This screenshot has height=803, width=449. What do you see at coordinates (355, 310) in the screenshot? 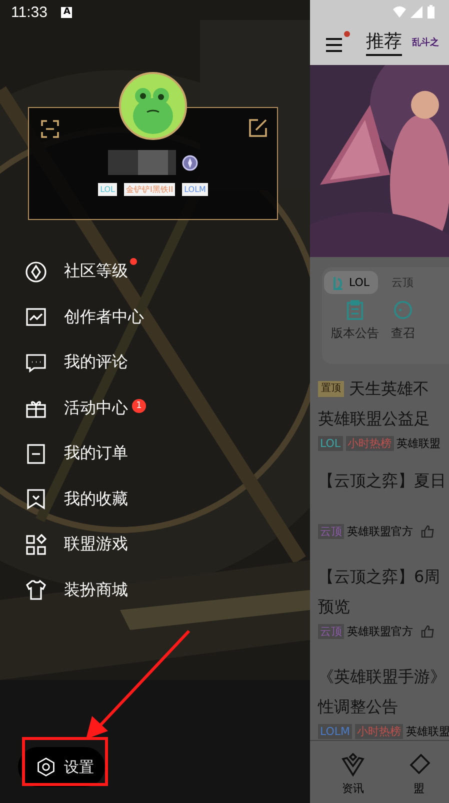
I see `clipboard-icon` at bounding box center [355, 310].